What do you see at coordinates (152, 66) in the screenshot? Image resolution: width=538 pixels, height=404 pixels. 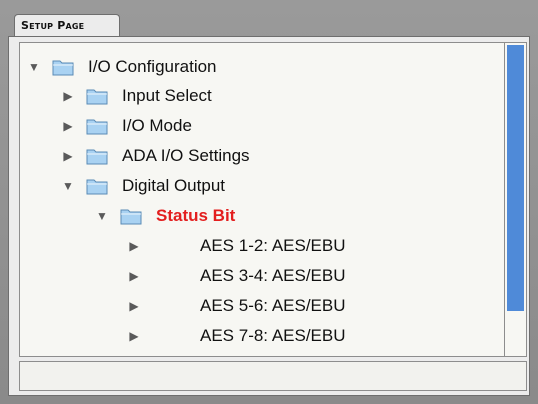 I see `tree-node-label: I/O Configuration` at bounding box center [152, 66].